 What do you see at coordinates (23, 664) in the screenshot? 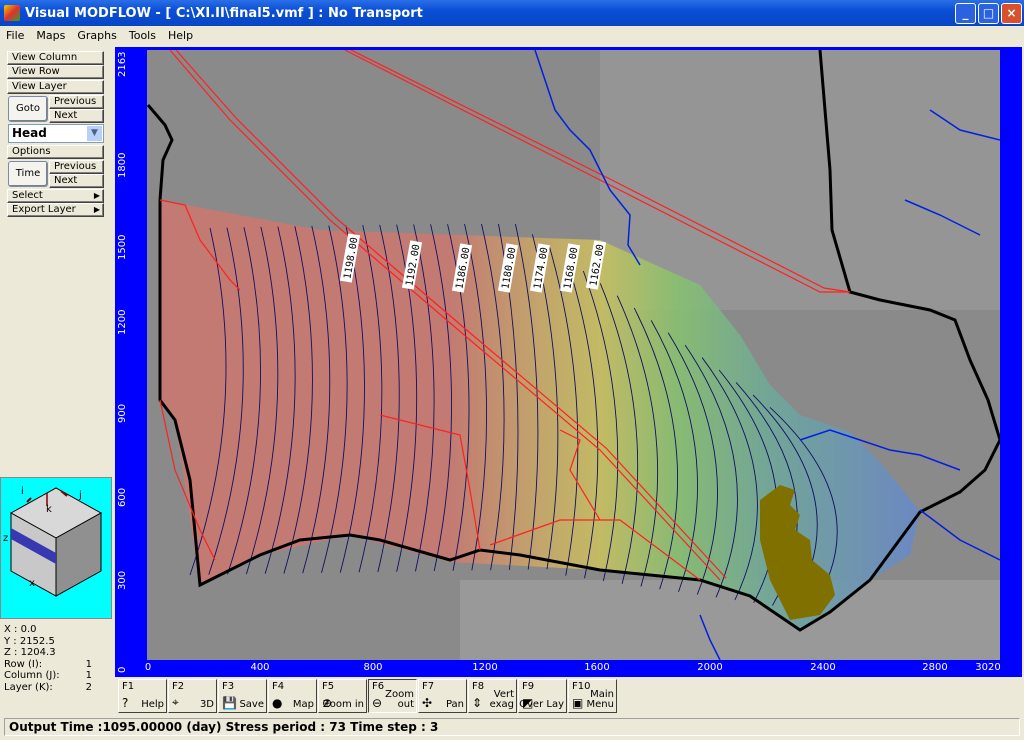
I see `row-label: Row (I):` at bounding box center [23, 664].